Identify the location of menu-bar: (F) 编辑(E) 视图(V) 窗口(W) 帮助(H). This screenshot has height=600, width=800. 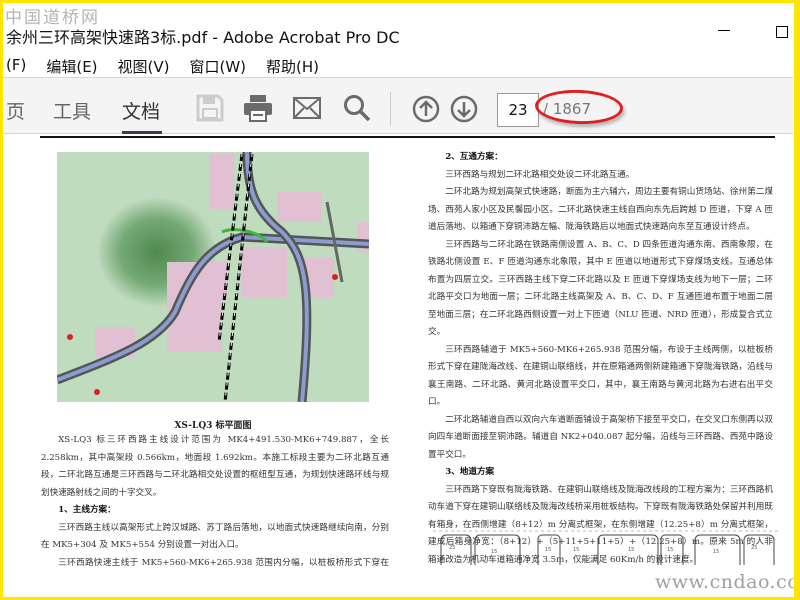
(172, 66).